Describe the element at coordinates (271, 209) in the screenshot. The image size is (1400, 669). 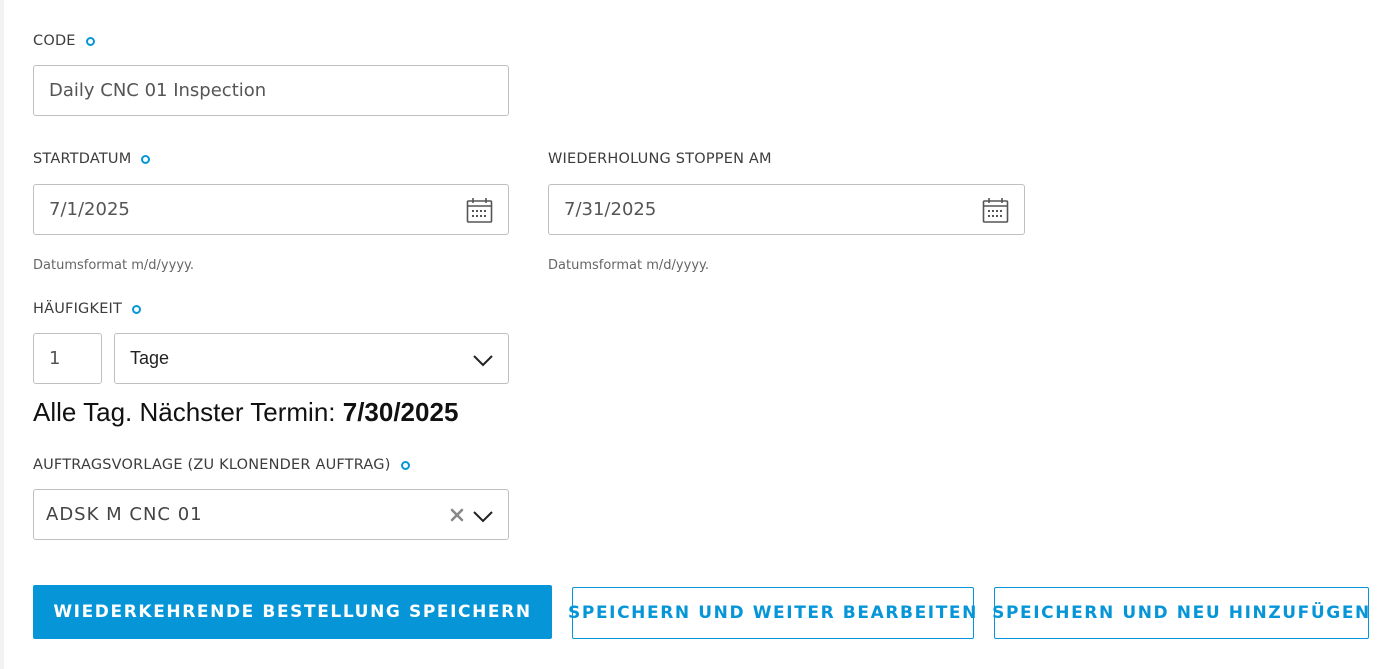
I see `start-date-input: 7/1/2025` at that location.